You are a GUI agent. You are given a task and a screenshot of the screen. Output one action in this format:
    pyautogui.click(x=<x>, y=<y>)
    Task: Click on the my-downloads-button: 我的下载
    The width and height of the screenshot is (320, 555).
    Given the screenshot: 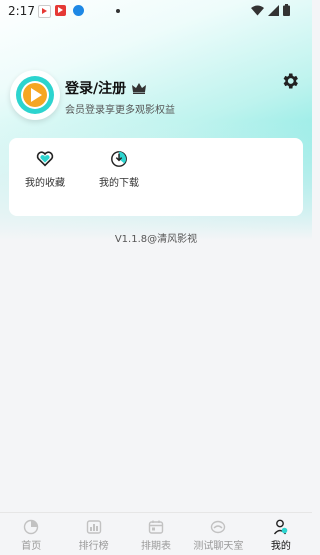 What is the action you would take?
    pyautogui.click(x=119, y=169)
    